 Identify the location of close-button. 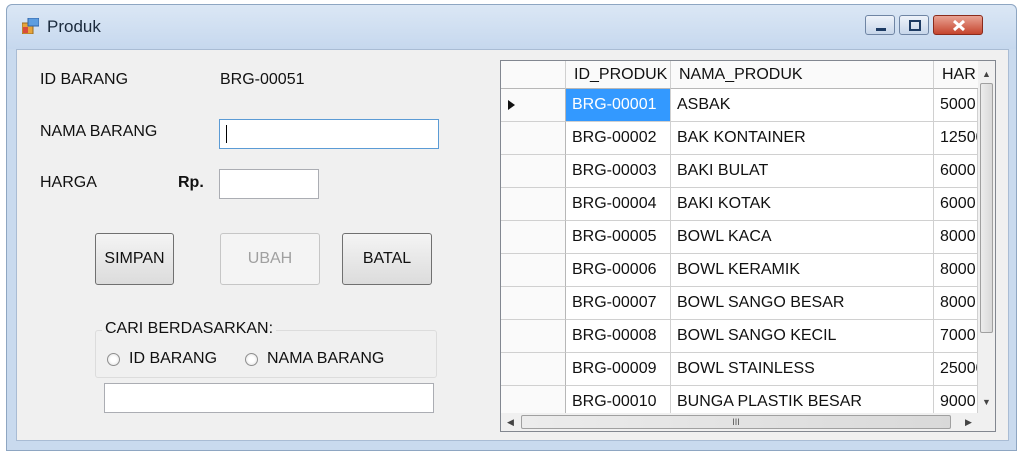
(958, 25).